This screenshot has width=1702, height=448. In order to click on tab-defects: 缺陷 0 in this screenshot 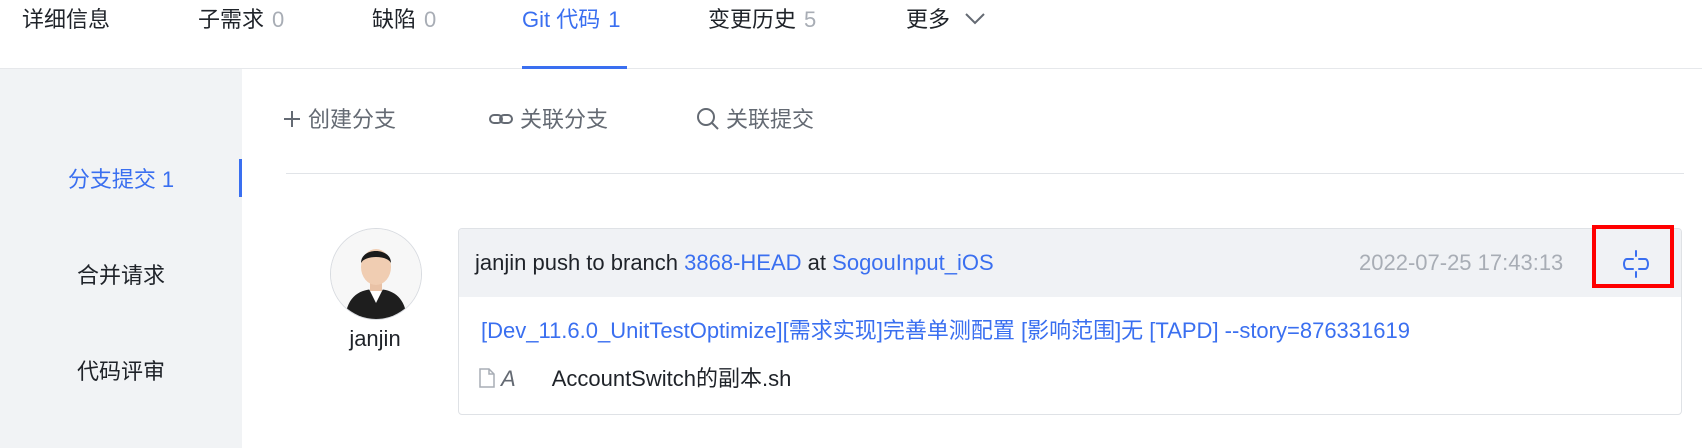, I will do `click(404, 34)`.